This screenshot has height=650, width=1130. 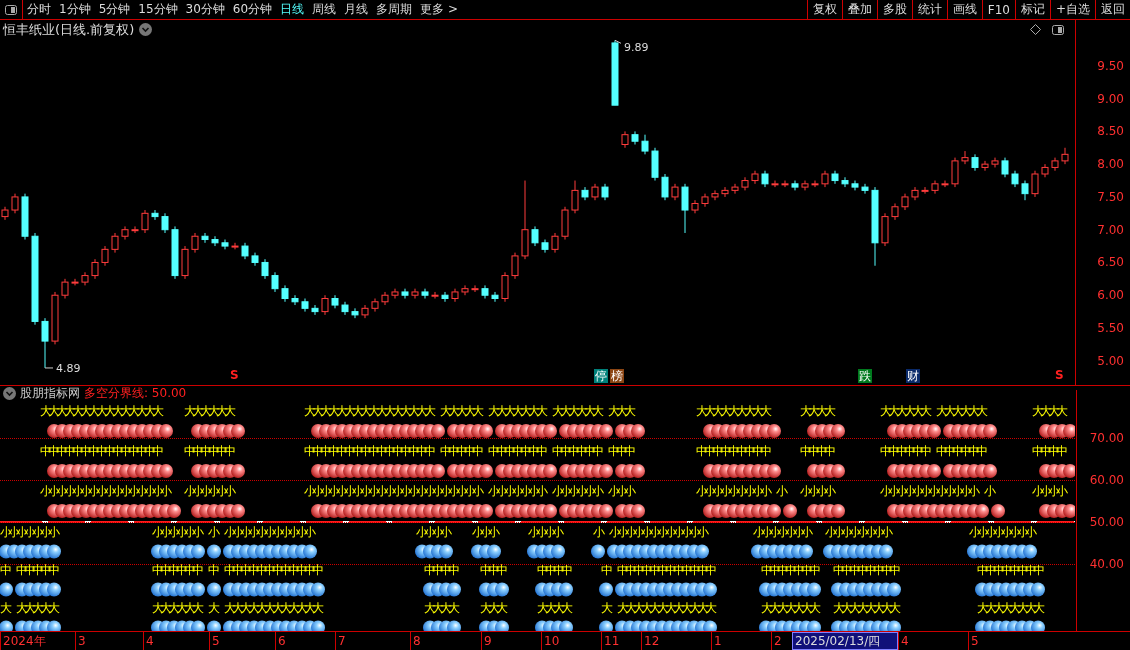 What do you see at coordinates (894, 9) in the screenshot?
I see `toolbar-button: 多股` at bounding box center [894, 9].